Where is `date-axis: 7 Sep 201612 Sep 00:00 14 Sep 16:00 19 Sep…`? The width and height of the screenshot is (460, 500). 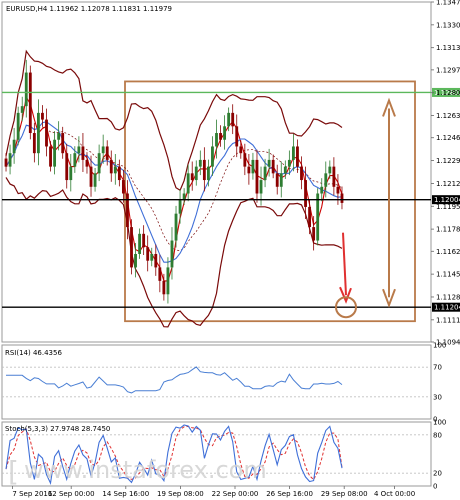
date-axis: 7 Sep 201612 Sep 00:00 14 Sep 16:00 19 Sep… is located at coordinates (213, 492).